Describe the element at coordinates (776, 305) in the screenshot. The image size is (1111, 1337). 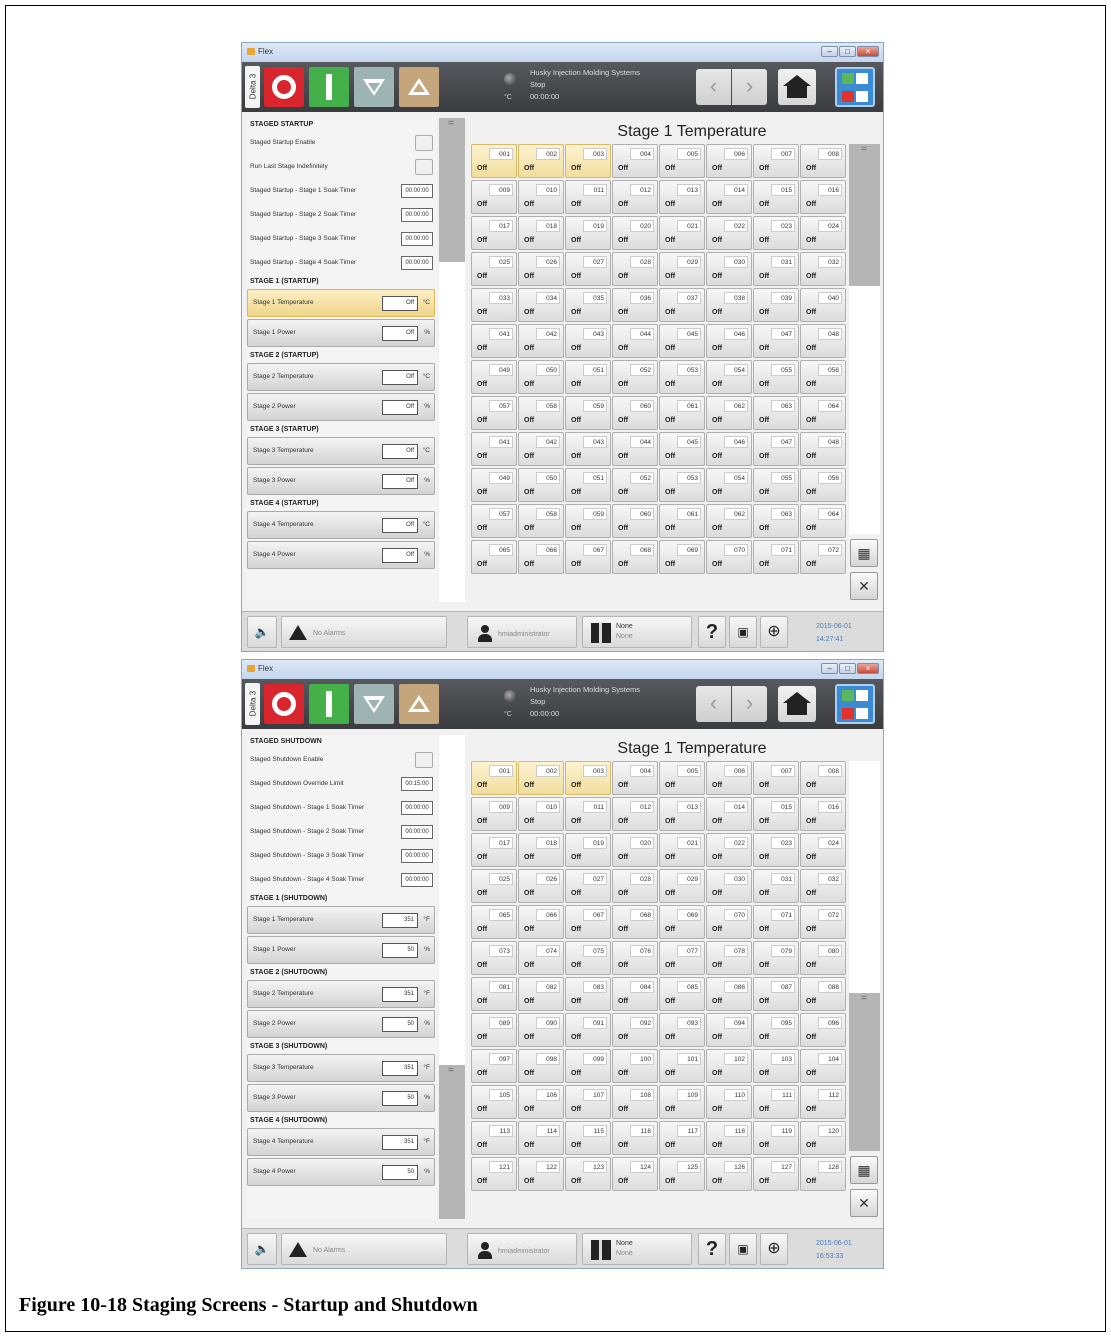
I see `zone-tile: 039 Off` at that location.